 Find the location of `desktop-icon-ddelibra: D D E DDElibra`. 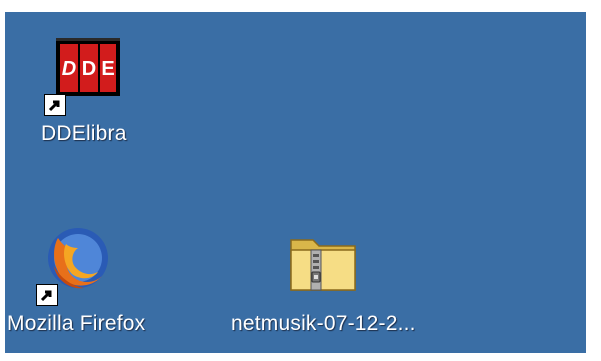

desktop-icon-ddelibra: D D E DDElibra is located at coordinates (84, 91).